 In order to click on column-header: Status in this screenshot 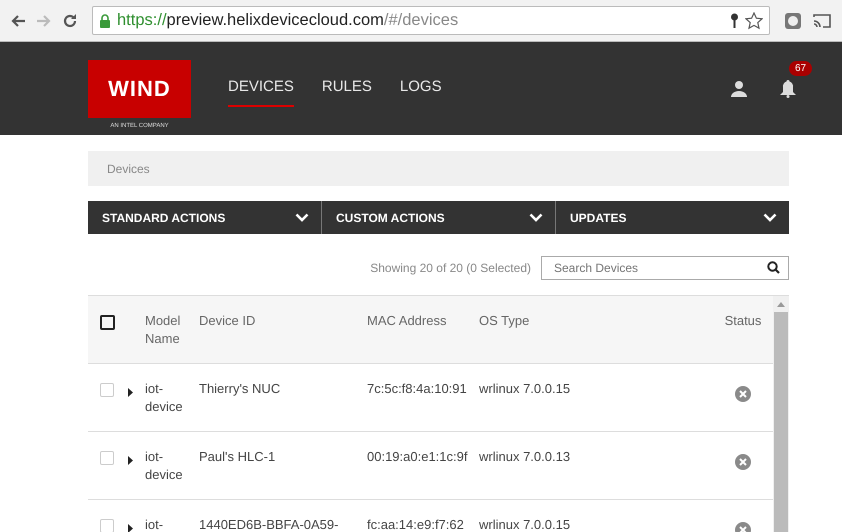, I will do `click(743, 321)`.